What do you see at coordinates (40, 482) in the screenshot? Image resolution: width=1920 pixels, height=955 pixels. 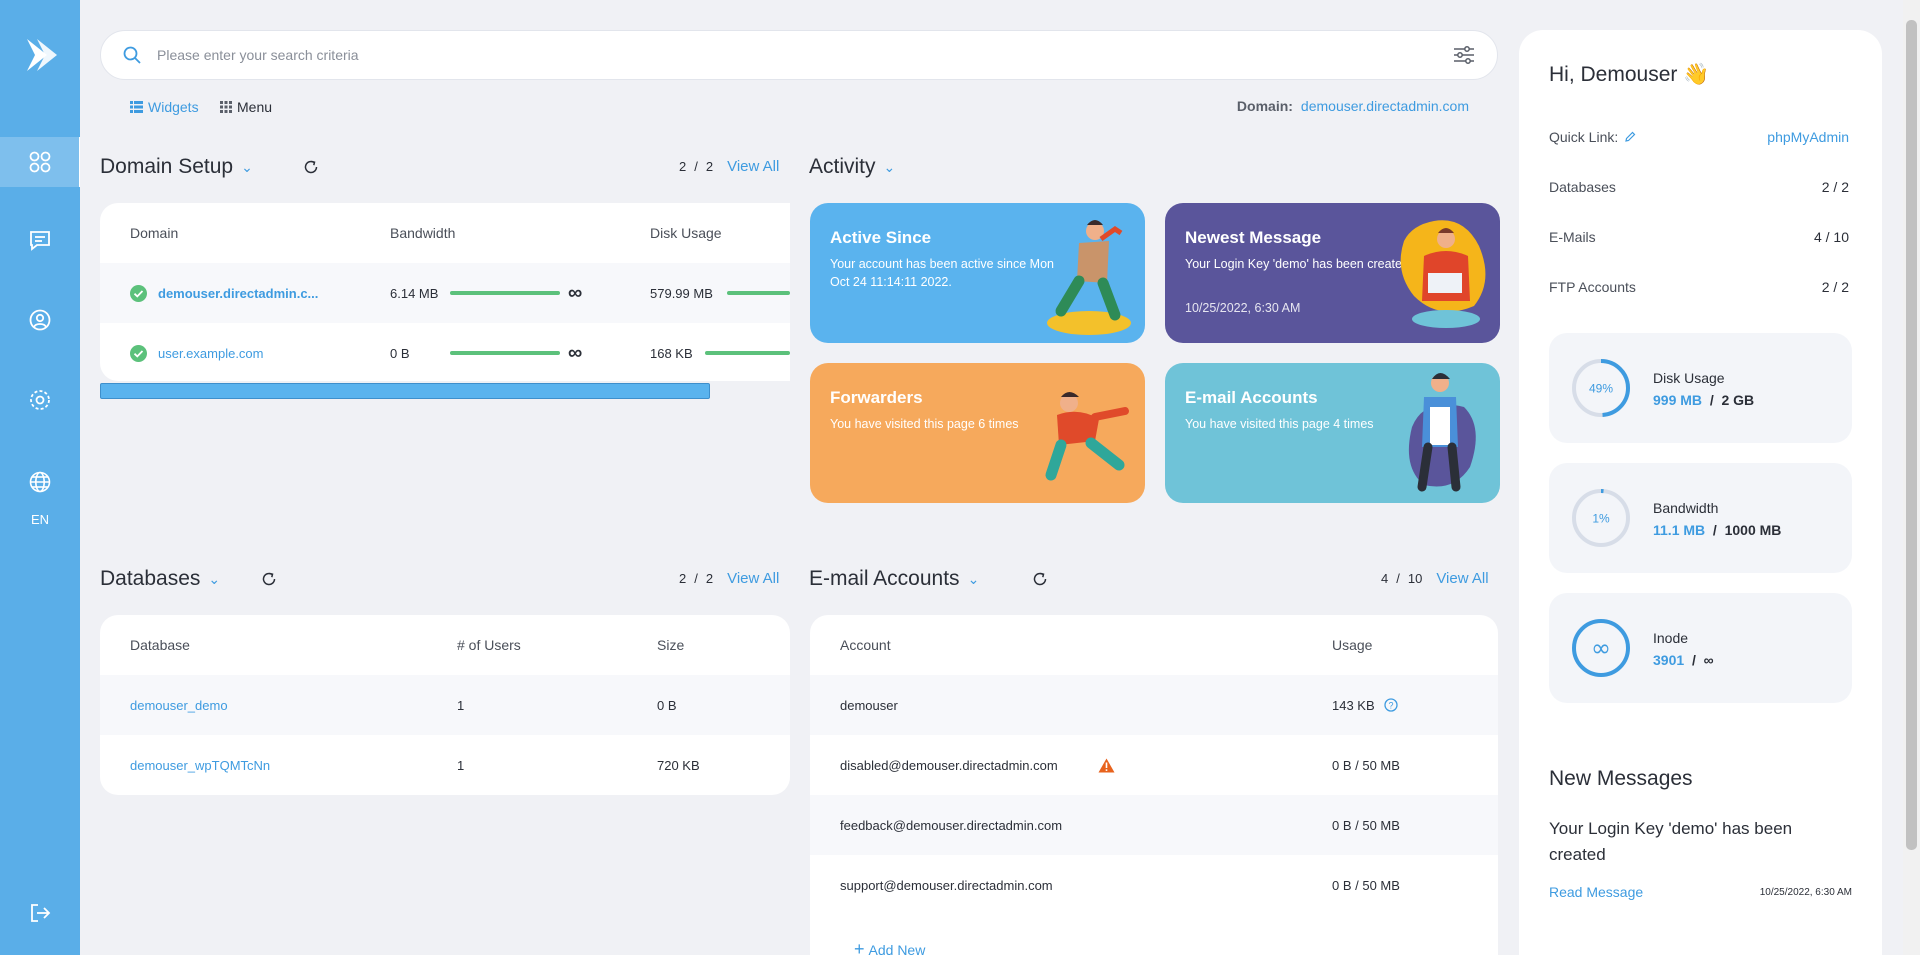 I see `globe-icon` at bounding box center [40, 482].